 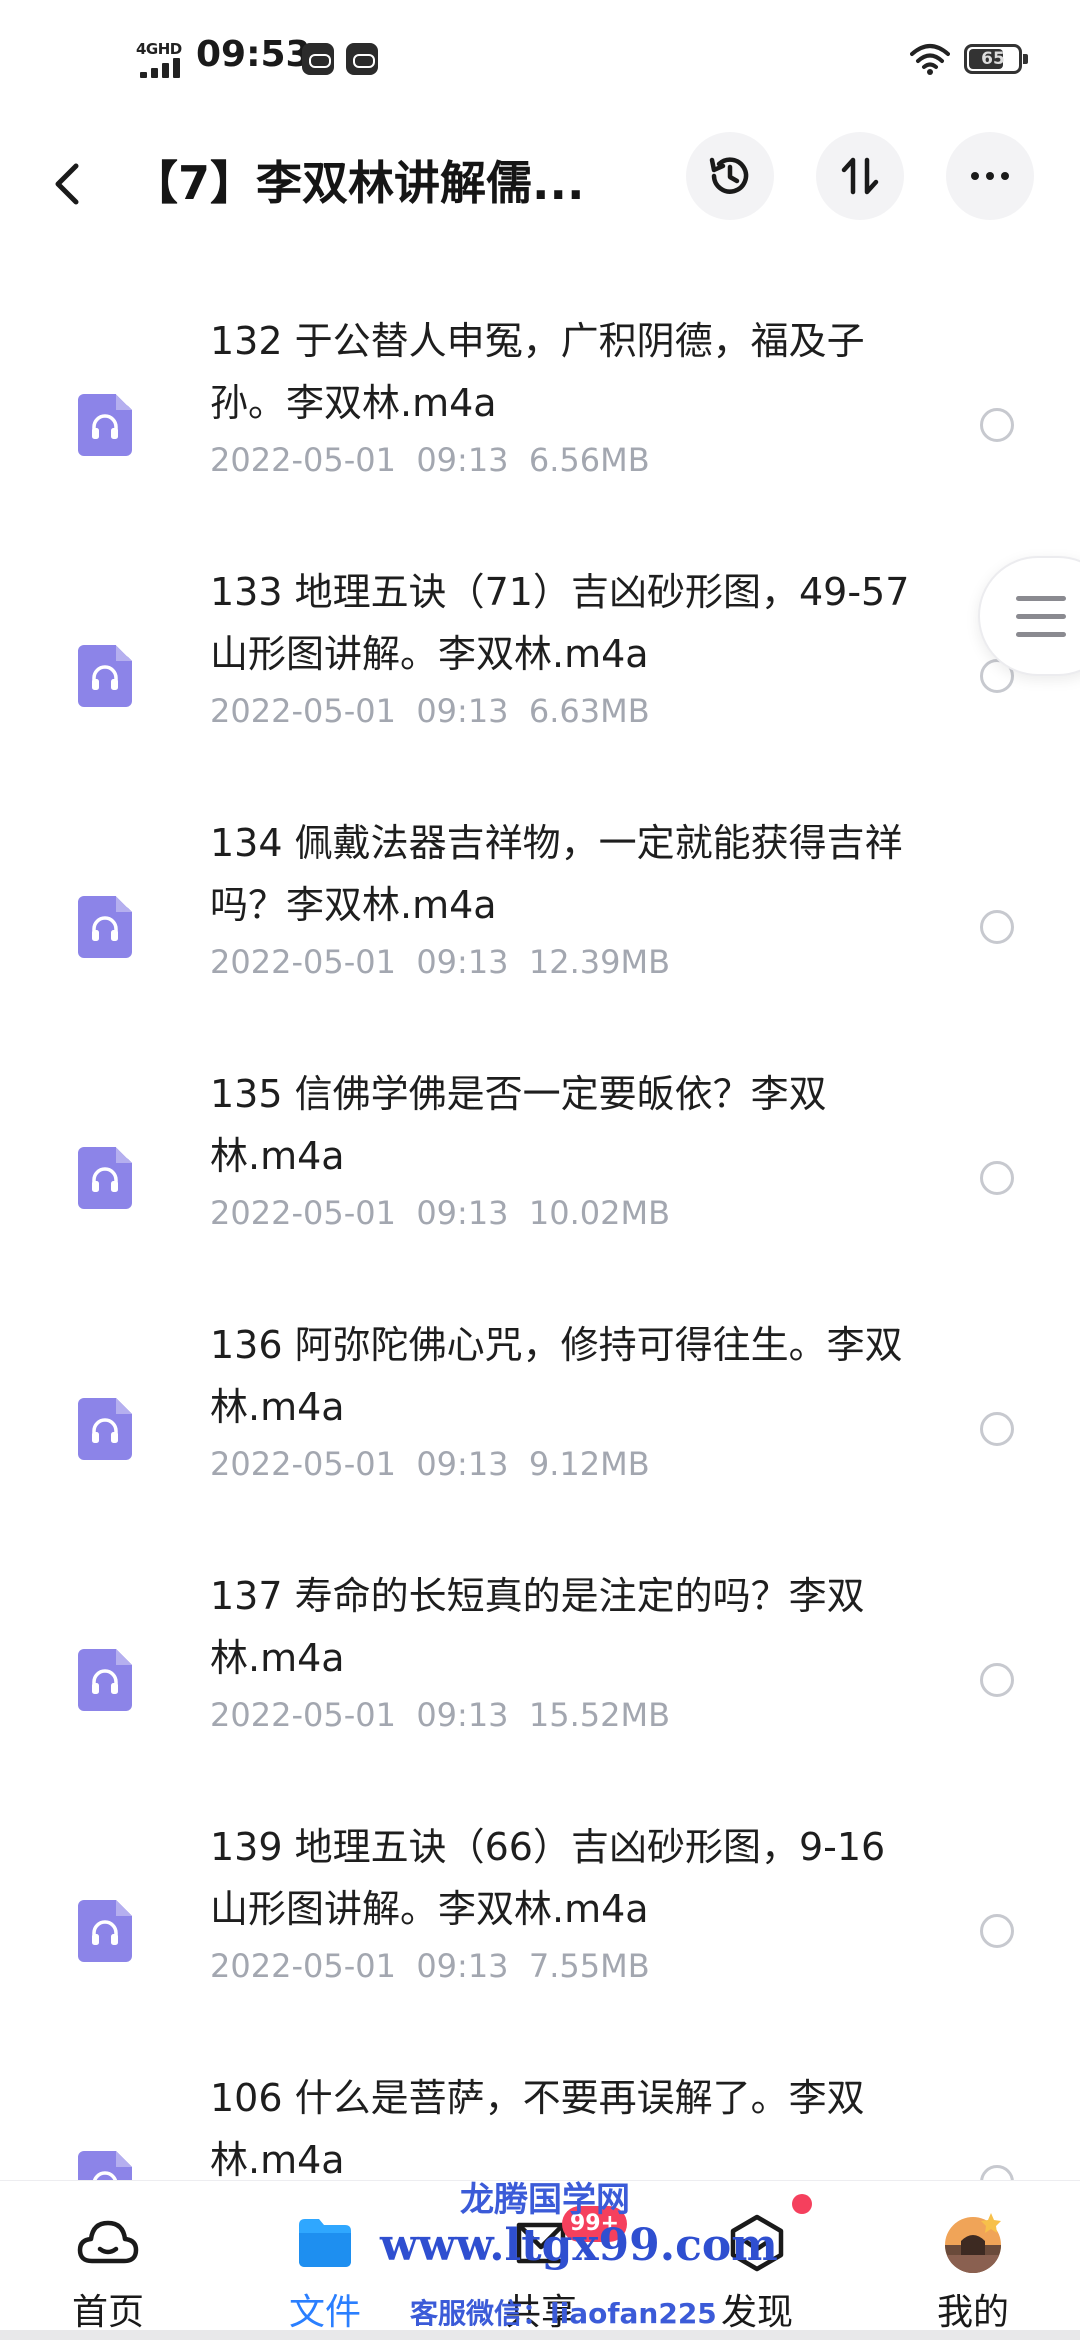 What do you see at coordinates (160, 59) in the screenshot?
I see `cellular-signal-icon: 4GHD` at bounding box center [160, 59].